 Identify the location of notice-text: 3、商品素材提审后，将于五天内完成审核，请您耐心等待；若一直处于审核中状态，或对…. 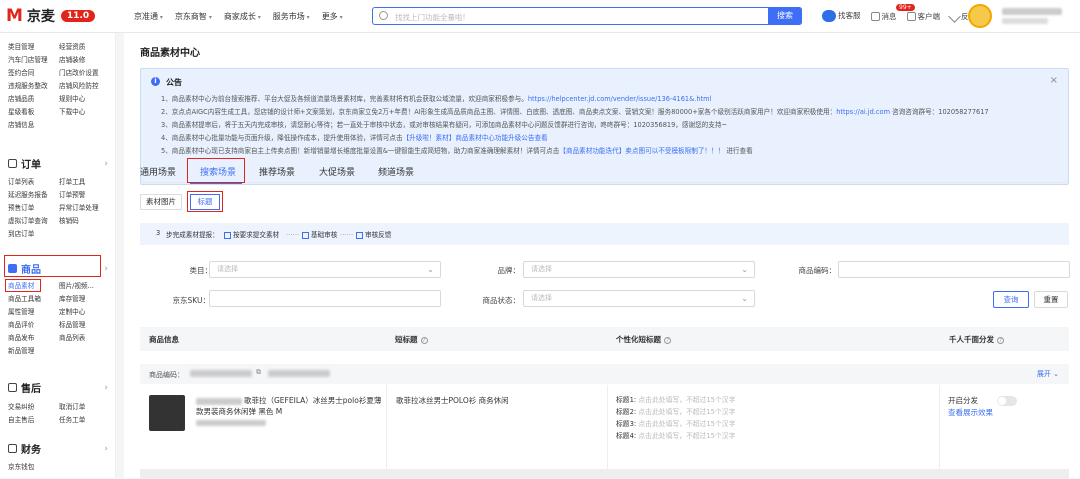
(444, 125).